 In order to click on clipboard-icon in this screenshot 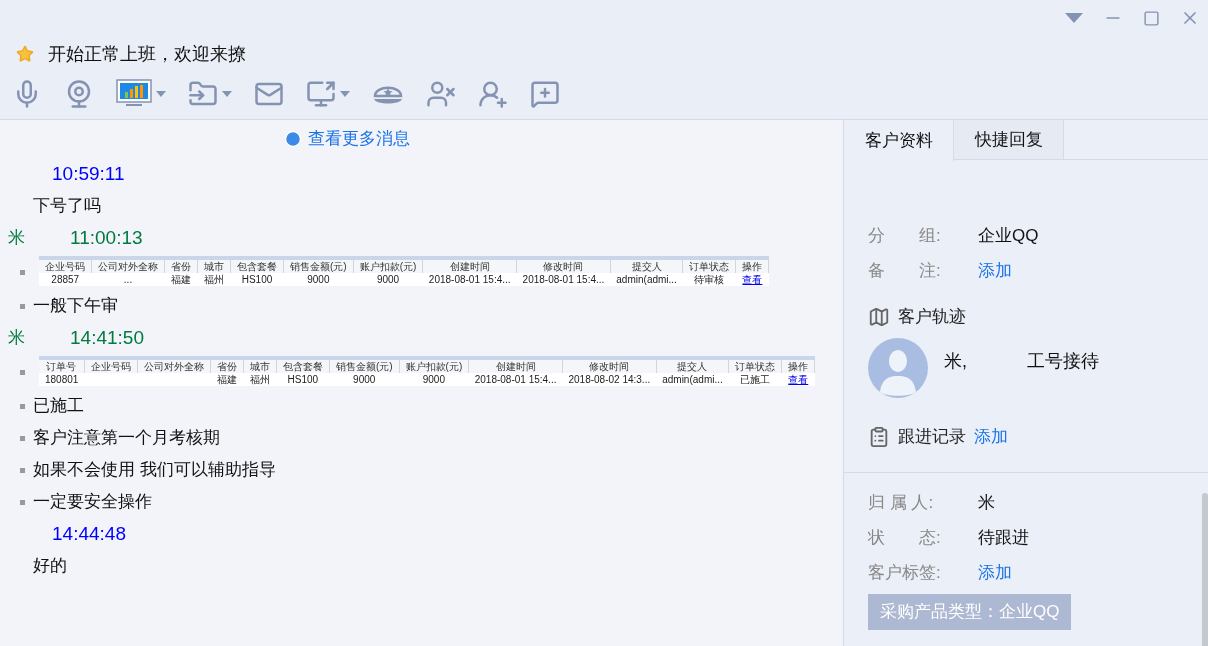, I will do `click(879, 437)`.